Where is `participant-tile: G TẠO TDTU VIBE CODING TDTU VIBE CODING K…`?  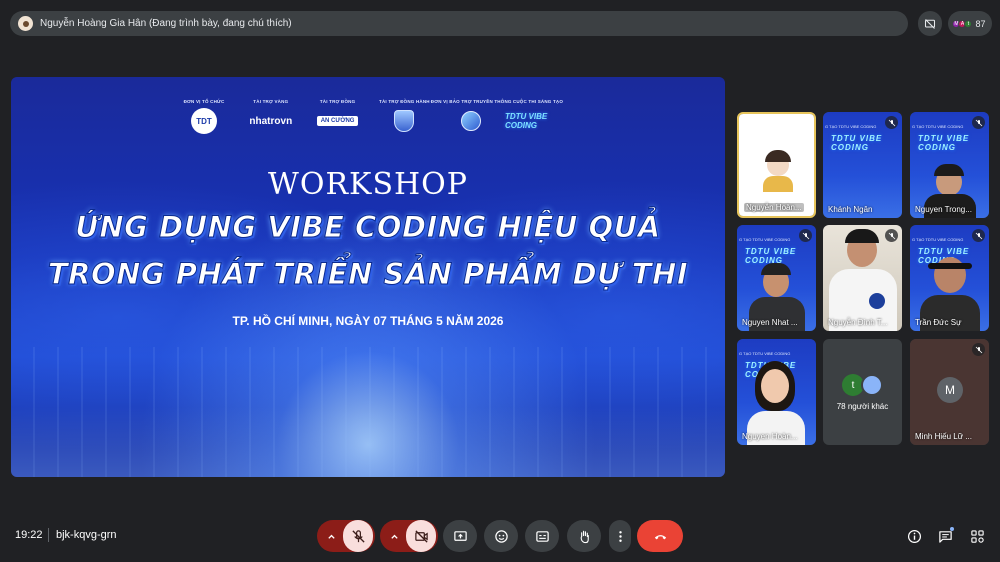
participant-tile: G TẠO TDTU VIBE CODING TDTU VIBE CODING K… is located at coordinates (862, 165).